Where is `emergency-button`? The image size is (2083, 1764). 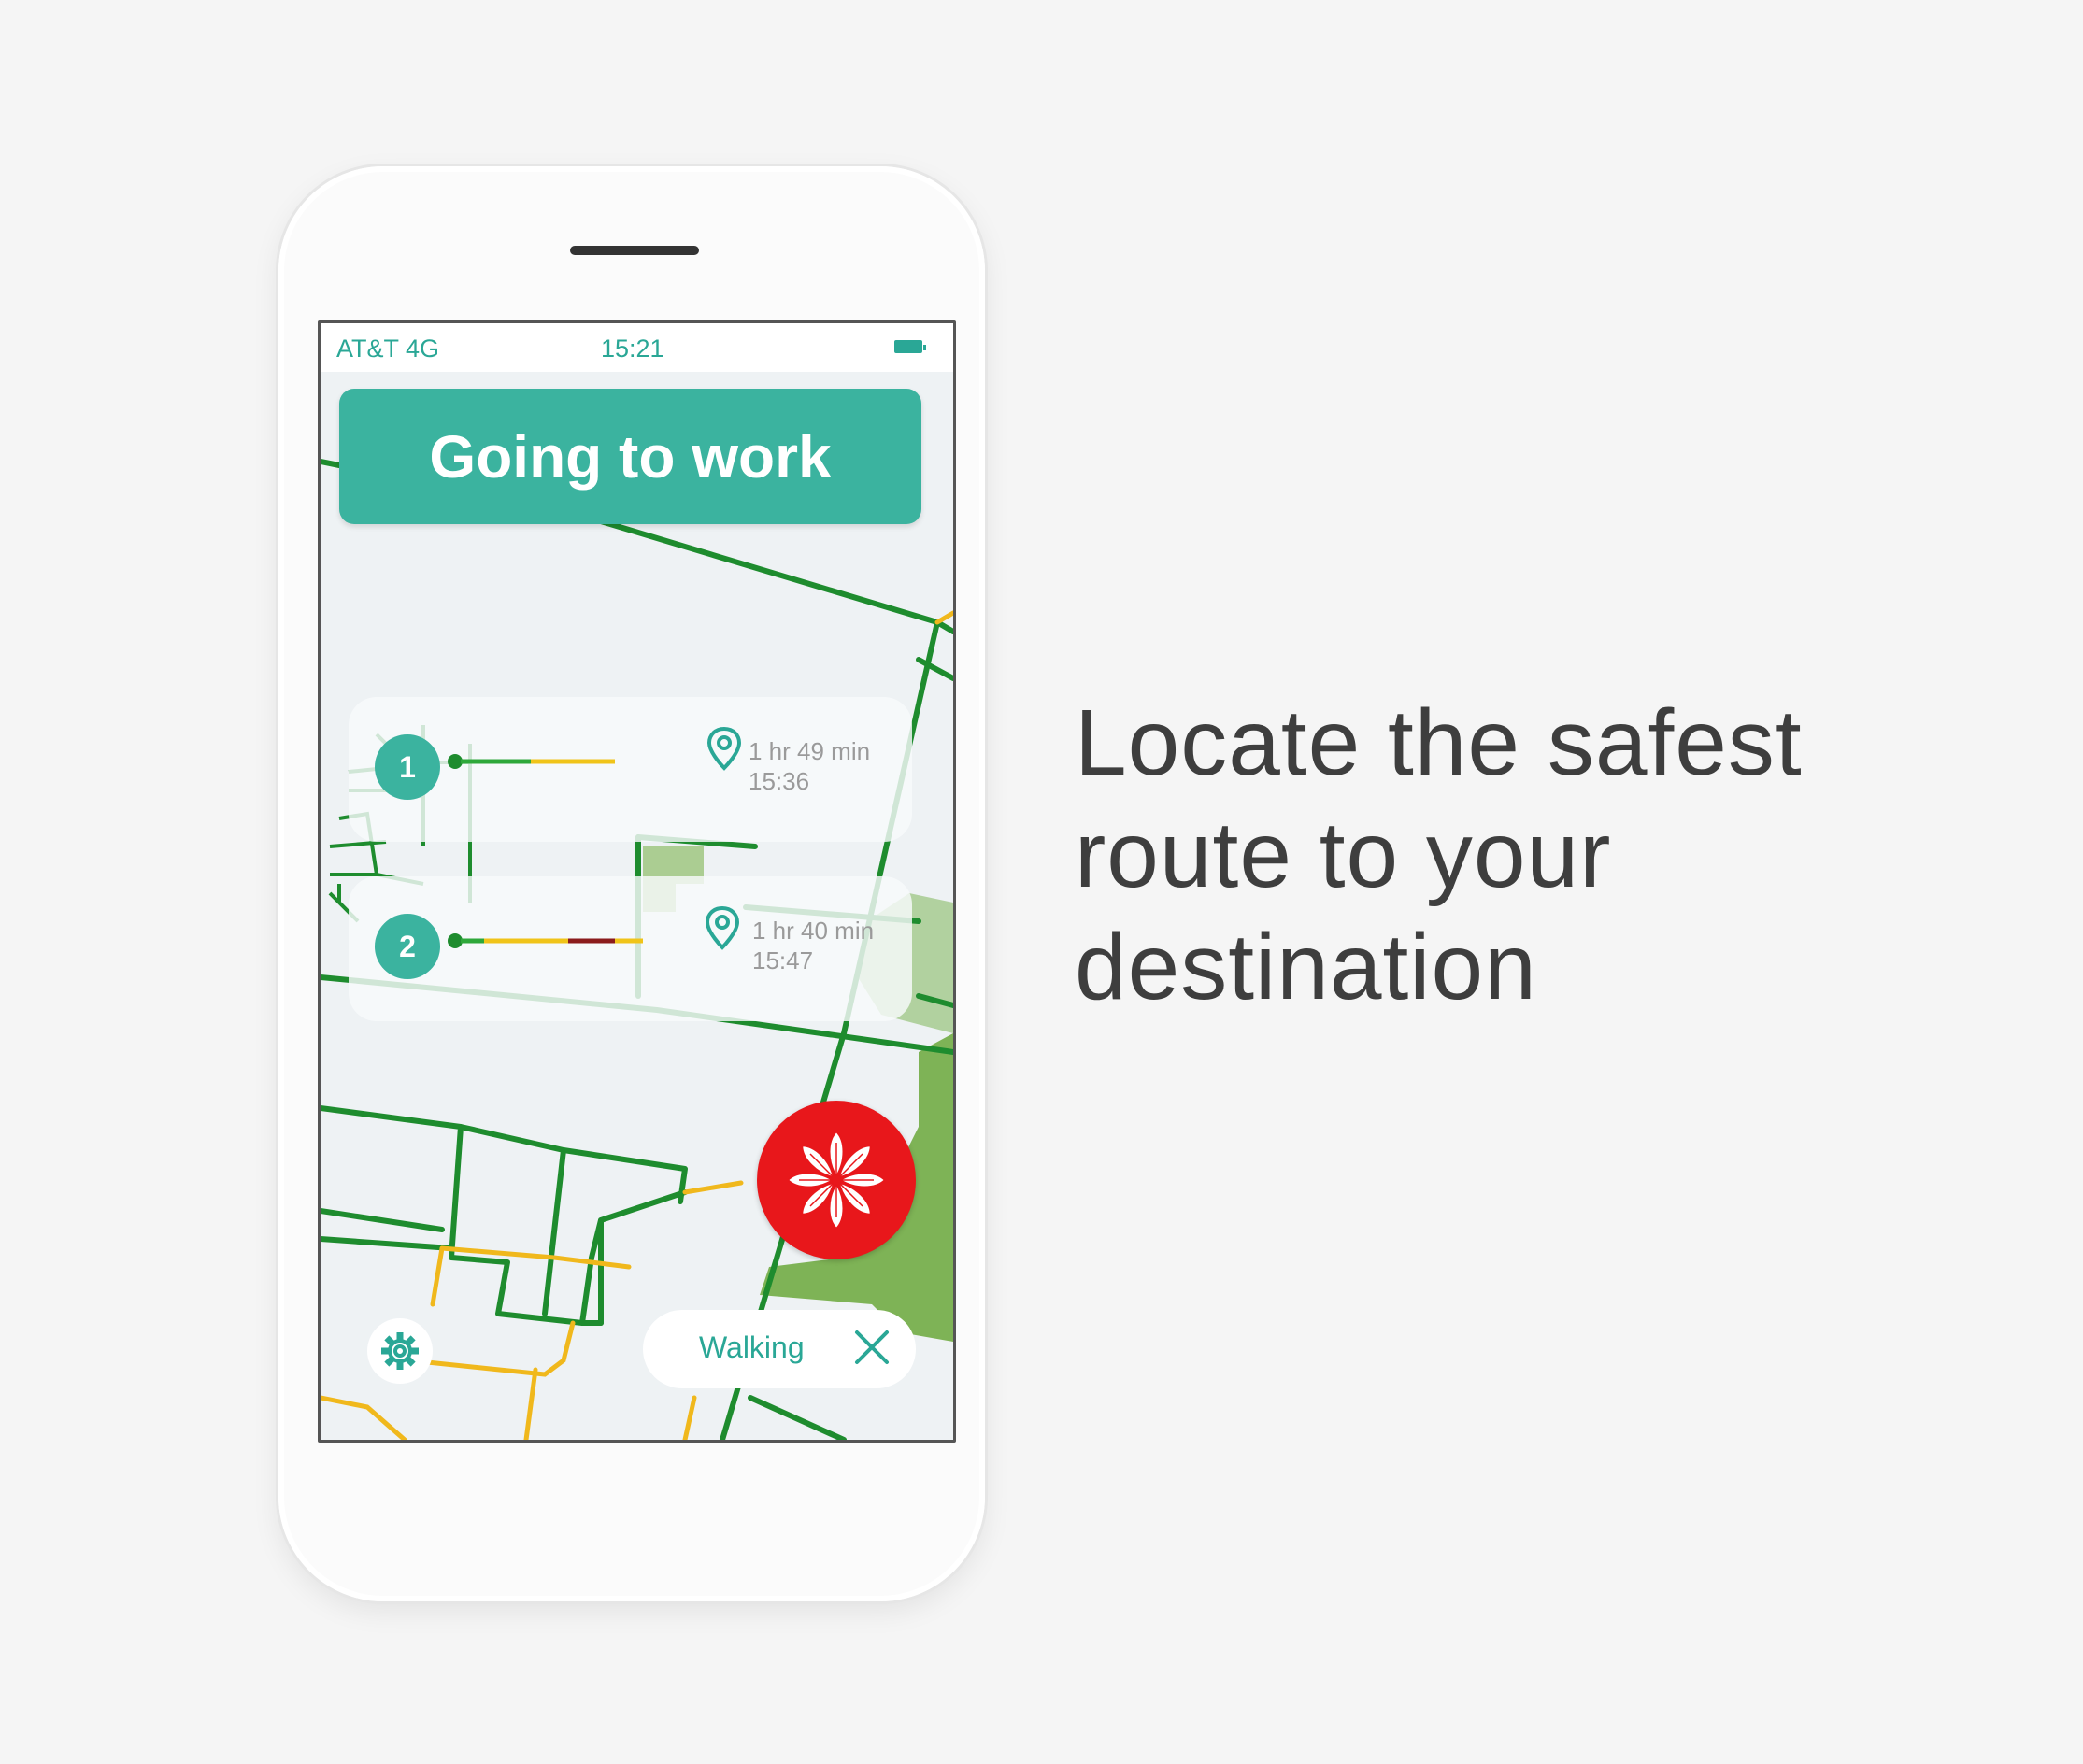
emergency-button is located at coordinates (837, 1180).